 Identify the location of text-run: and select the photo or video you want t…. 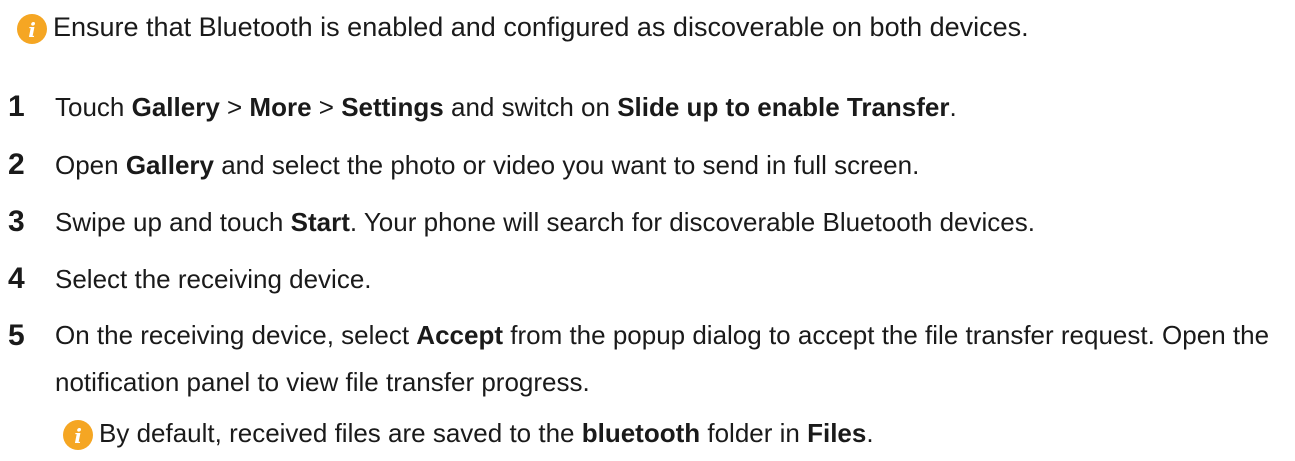
(567, 165).